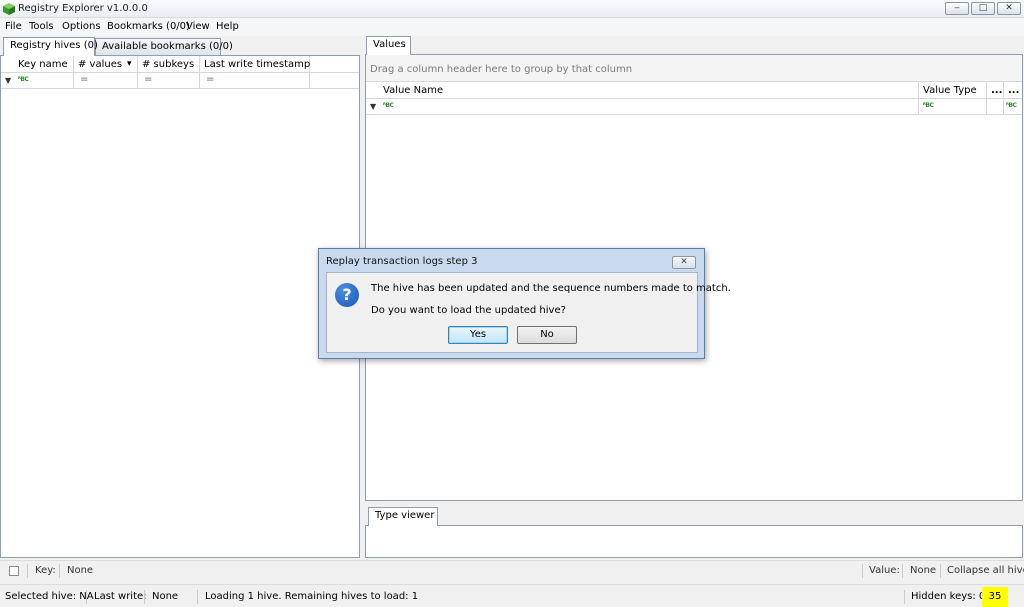 The width and height of the screenshot is (1024, 607). I want to click on menu-view: View, so click(198, 26).